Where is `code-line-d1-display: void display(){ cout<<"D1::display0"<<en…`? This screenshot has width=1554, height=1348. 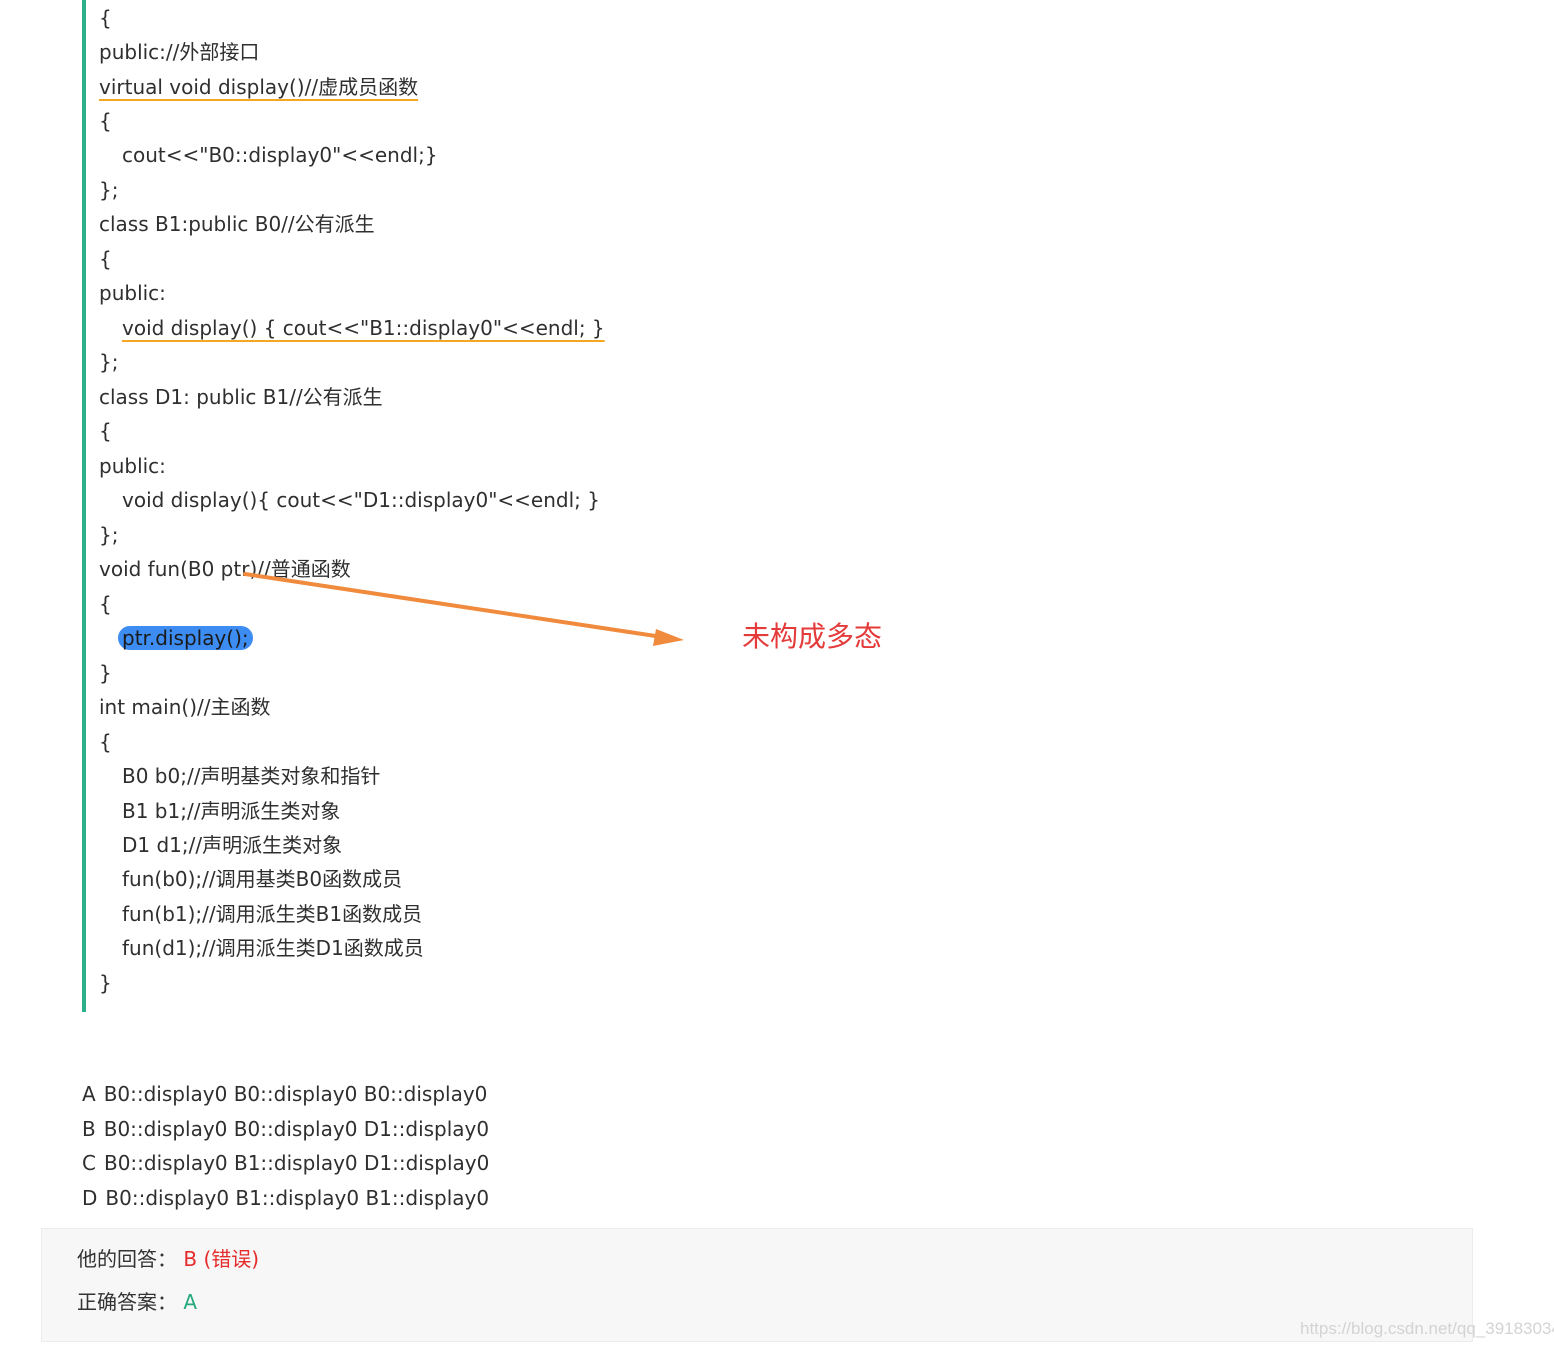
code-line-d1-display: void display(){ cout<<"D1::display0"<<en… is located at coordinates (361, 500).